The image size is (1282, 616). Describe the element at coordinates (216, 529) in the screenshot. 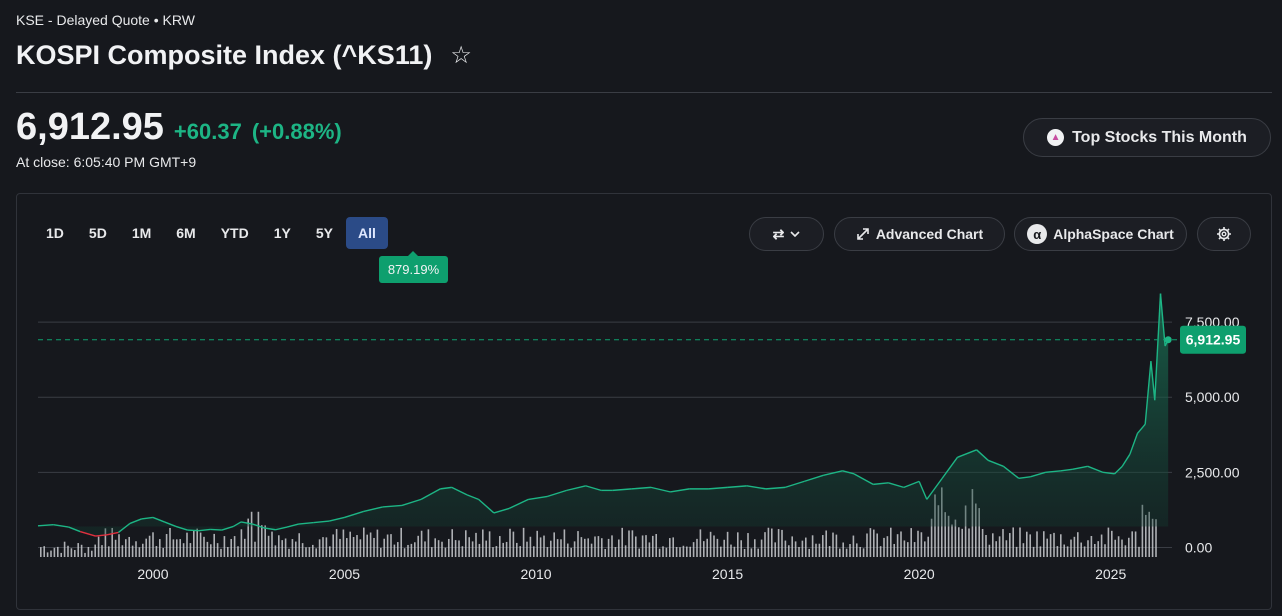

I see `price-line-segment` at that location.